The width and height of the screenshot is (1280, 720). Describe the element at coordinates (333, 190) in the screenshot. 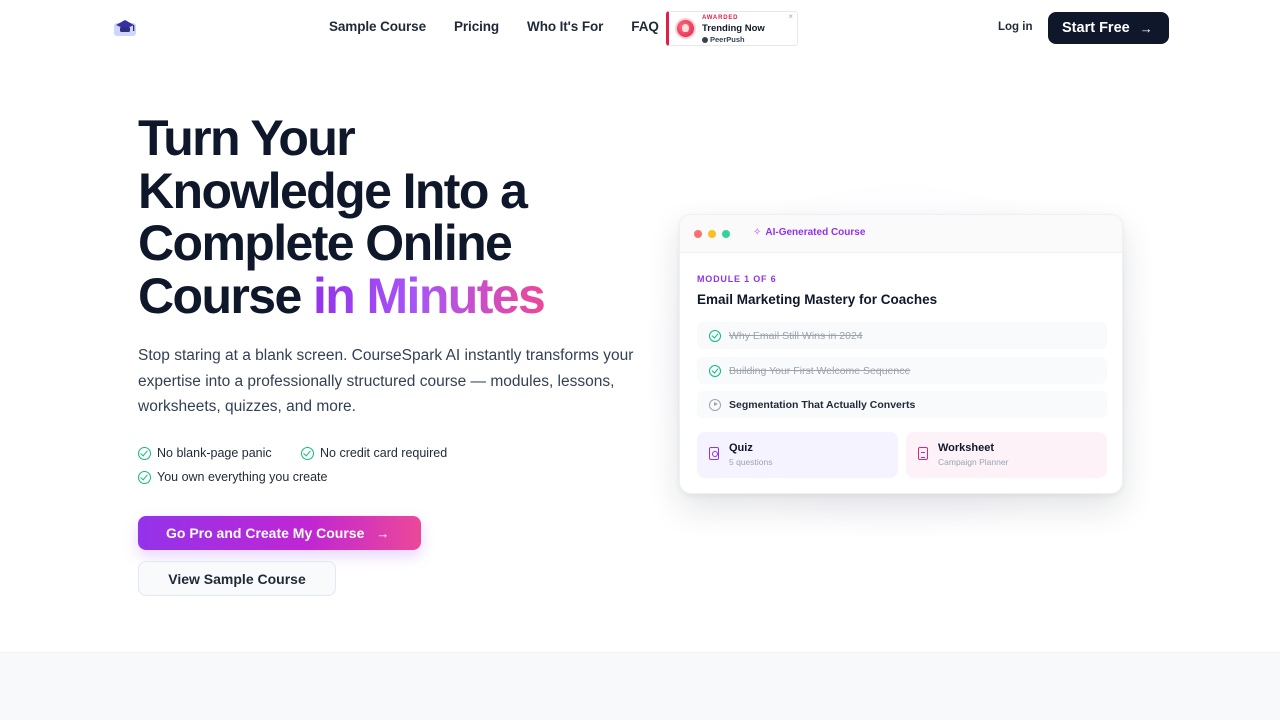

I see `headline-line-2: Knowledge Into a` at that location.